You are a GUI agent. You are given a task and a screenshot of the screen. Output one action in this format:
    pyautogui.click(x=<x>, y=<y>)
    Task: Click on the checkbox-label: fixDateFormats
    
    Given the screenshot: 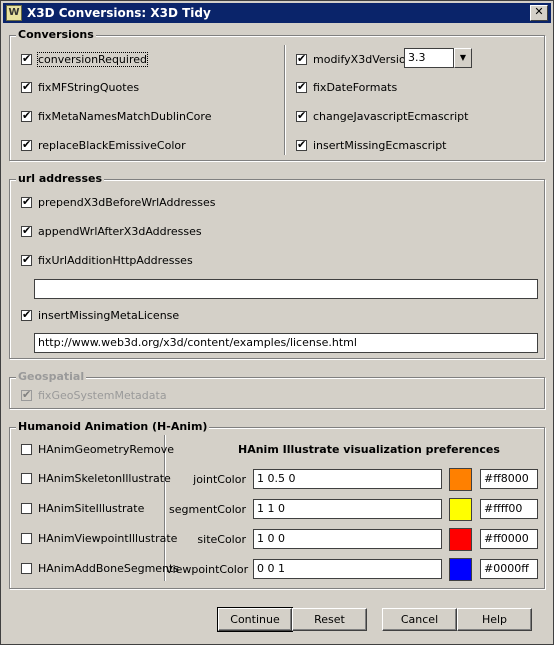 What is the action you would take?
    pyautogui.click(x=355, y=87)
    